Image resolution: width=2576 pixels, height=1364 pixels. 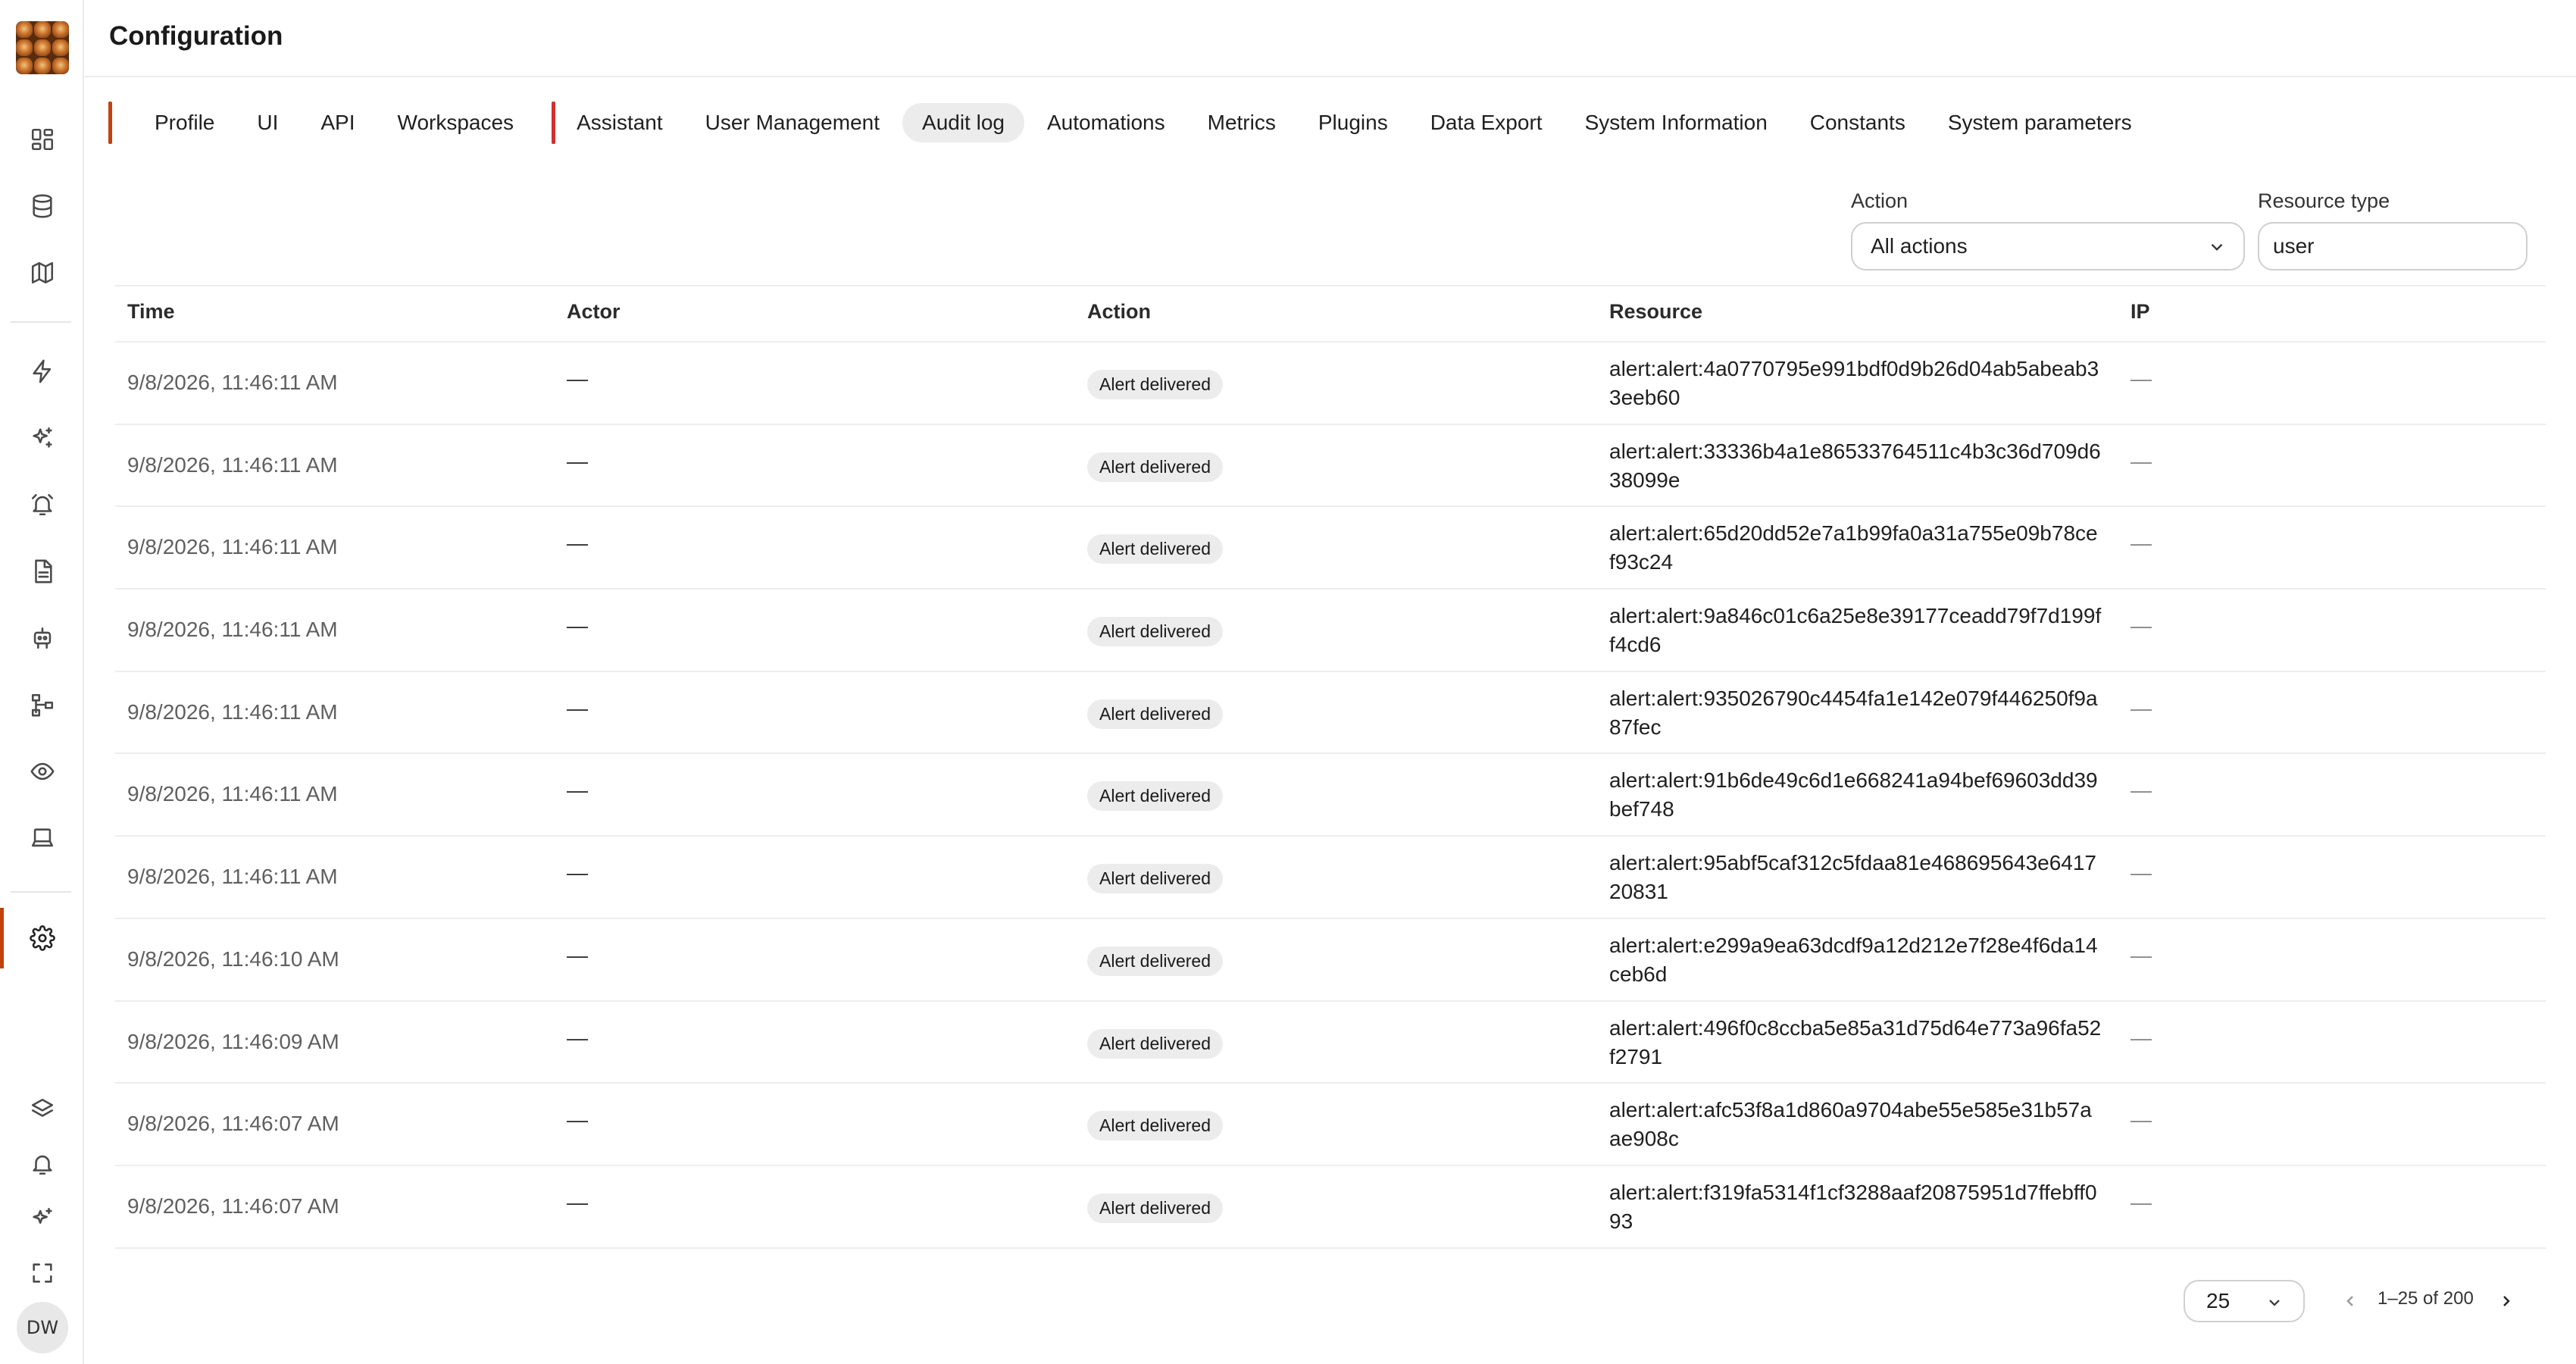 What do you see at coordinates (41, 322) in the screenshot?
I see `sidebar-divider` at bounding box center [41, 322].